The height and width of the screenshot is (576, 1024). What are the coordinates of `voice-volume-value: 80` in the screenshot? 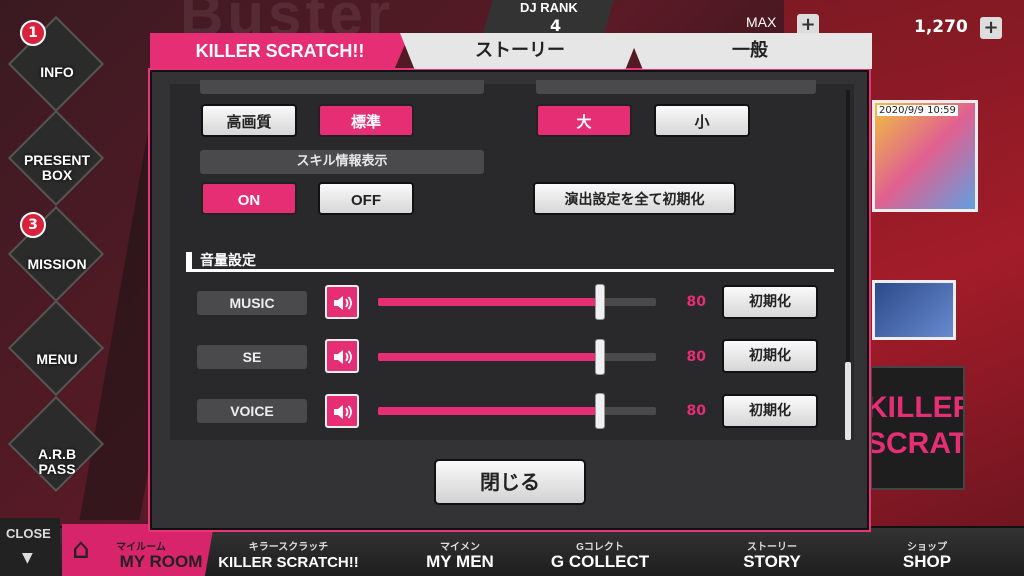 It's located at (696, 411).